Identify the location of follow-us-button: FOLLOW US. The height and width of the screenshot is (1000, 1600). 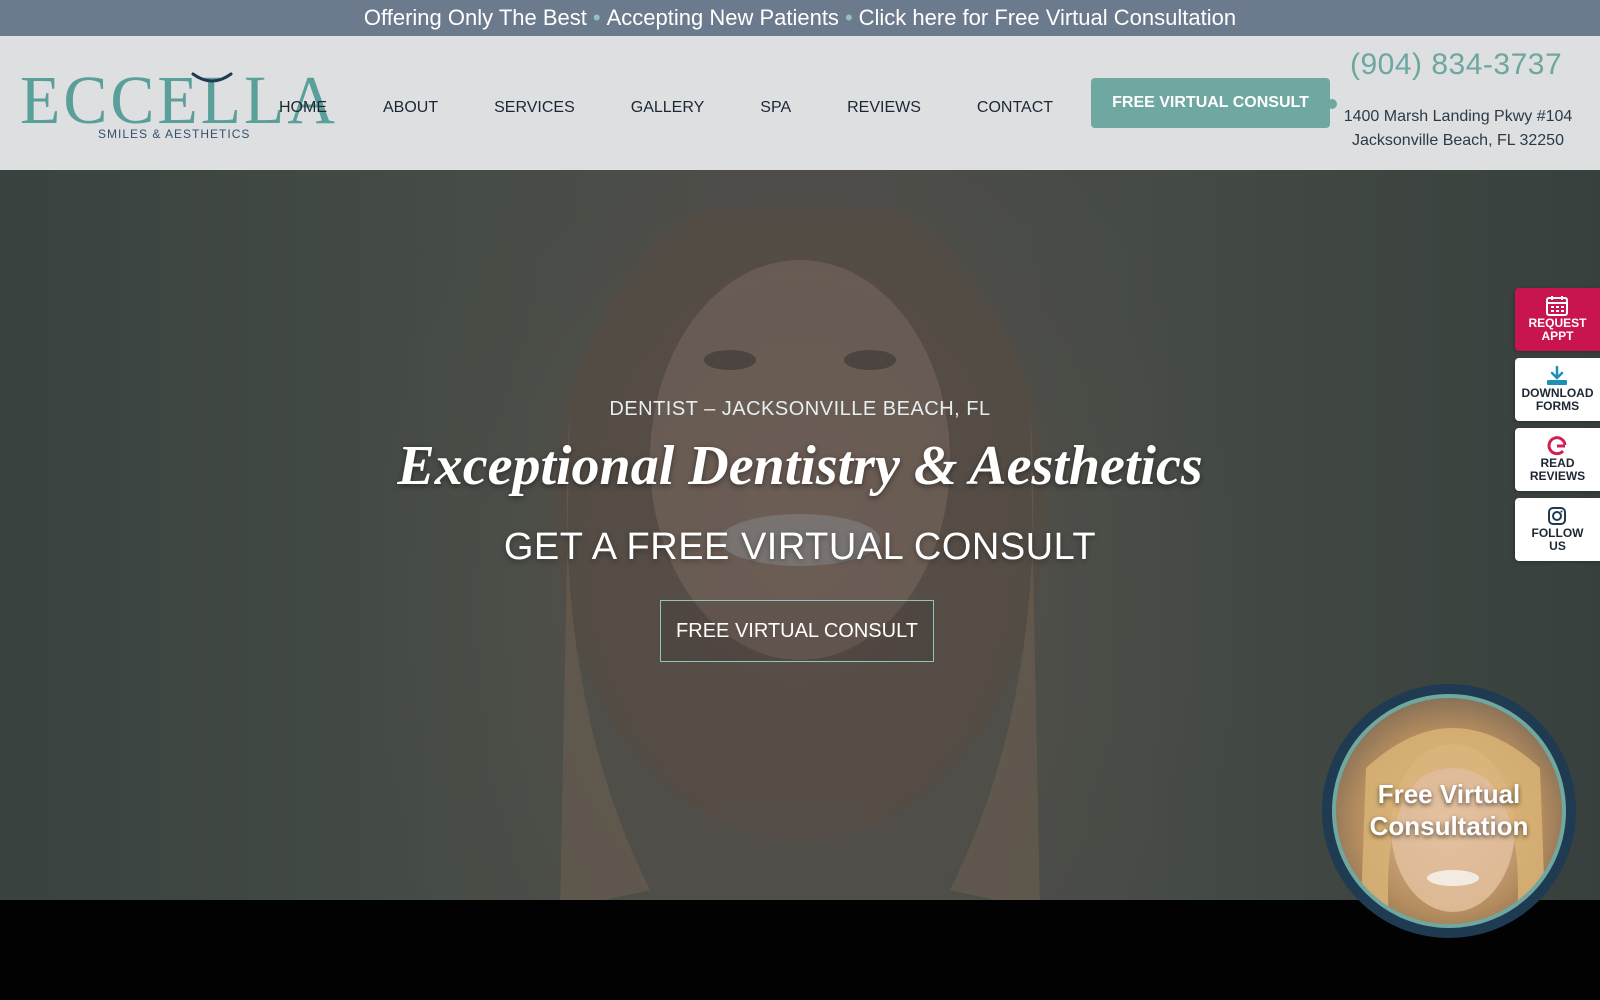
(1557, 529).